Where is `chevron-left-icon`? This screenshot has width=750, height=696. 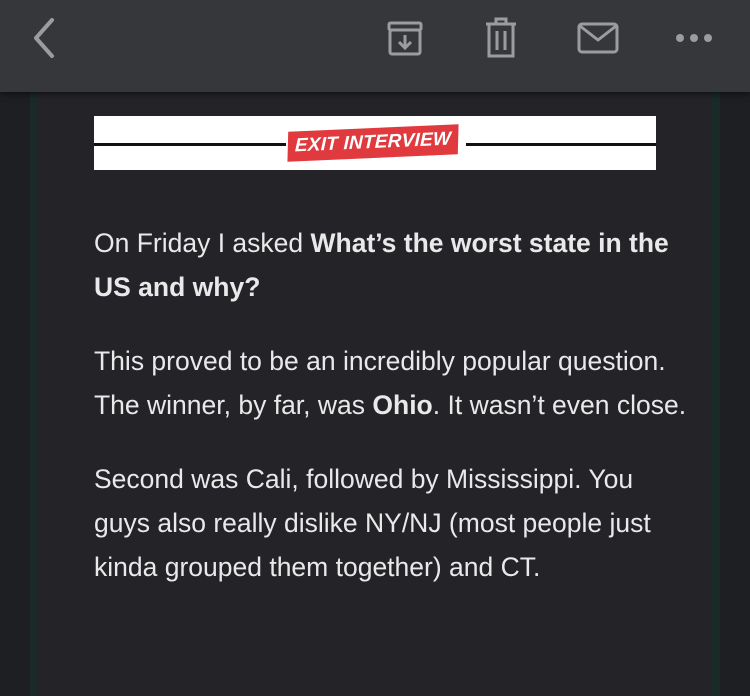
chevron-left-icon is located at coordinates (44, 38).